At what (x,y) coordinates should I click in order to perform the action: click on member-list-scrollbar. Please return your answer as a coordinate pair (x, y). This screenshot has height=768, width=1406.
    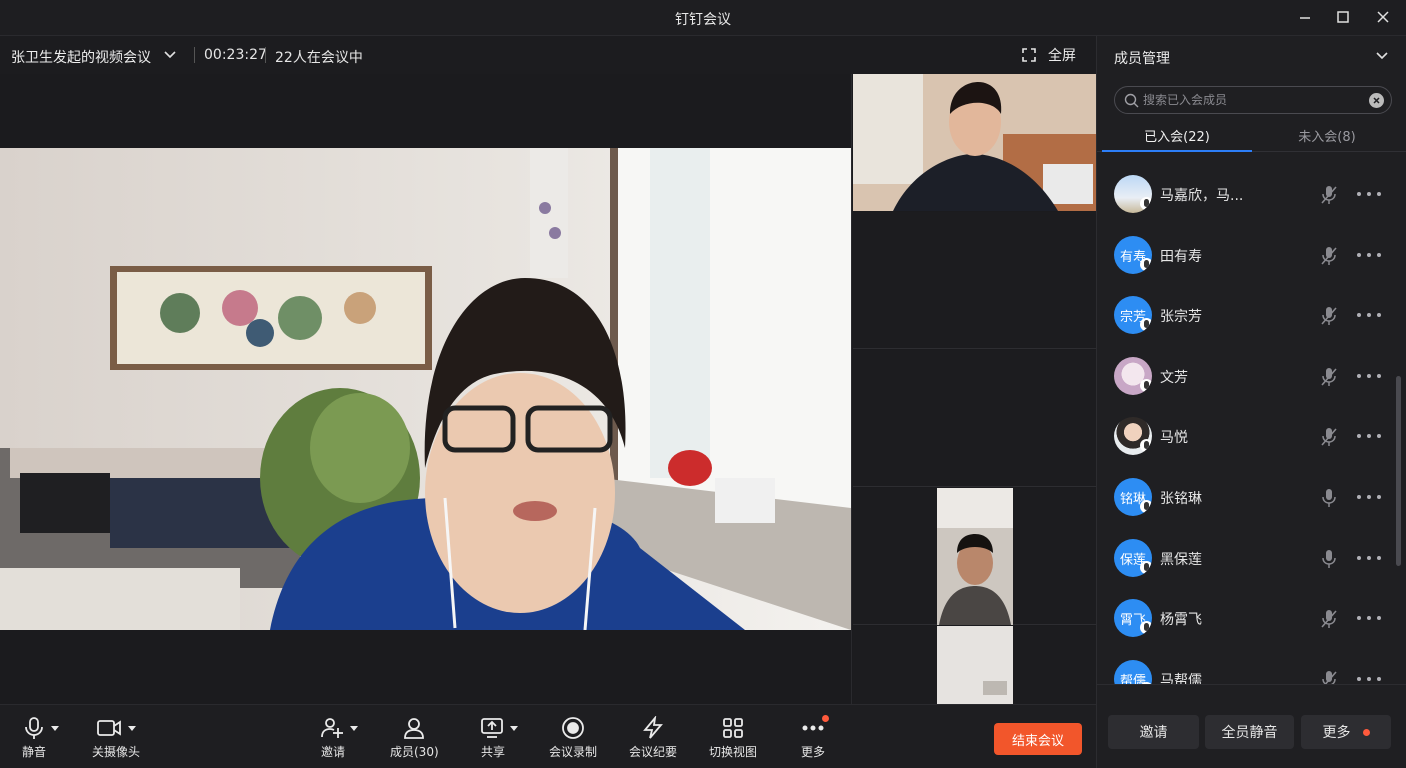
    Looking at the image, I should click on (1398, 471).